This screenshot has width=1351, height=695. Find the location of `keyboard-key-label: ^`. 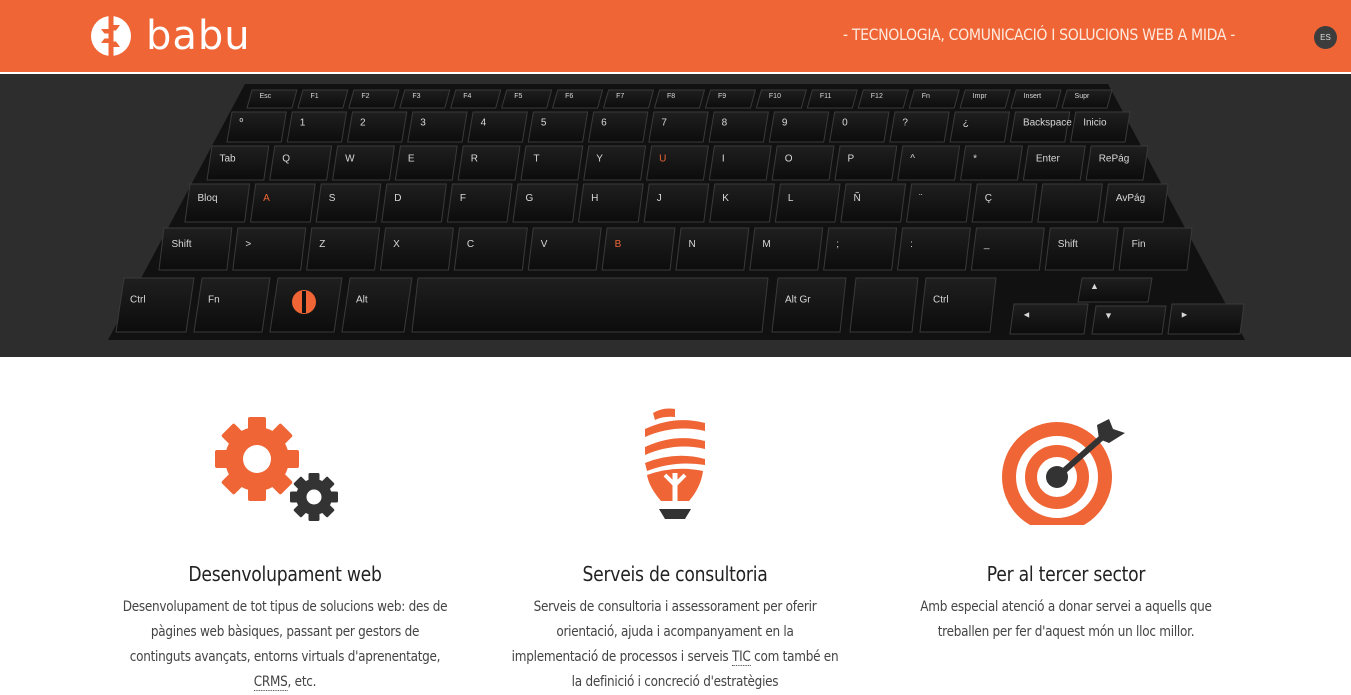

keyboard-key-label: ^ is located at coordinates (912, 158).